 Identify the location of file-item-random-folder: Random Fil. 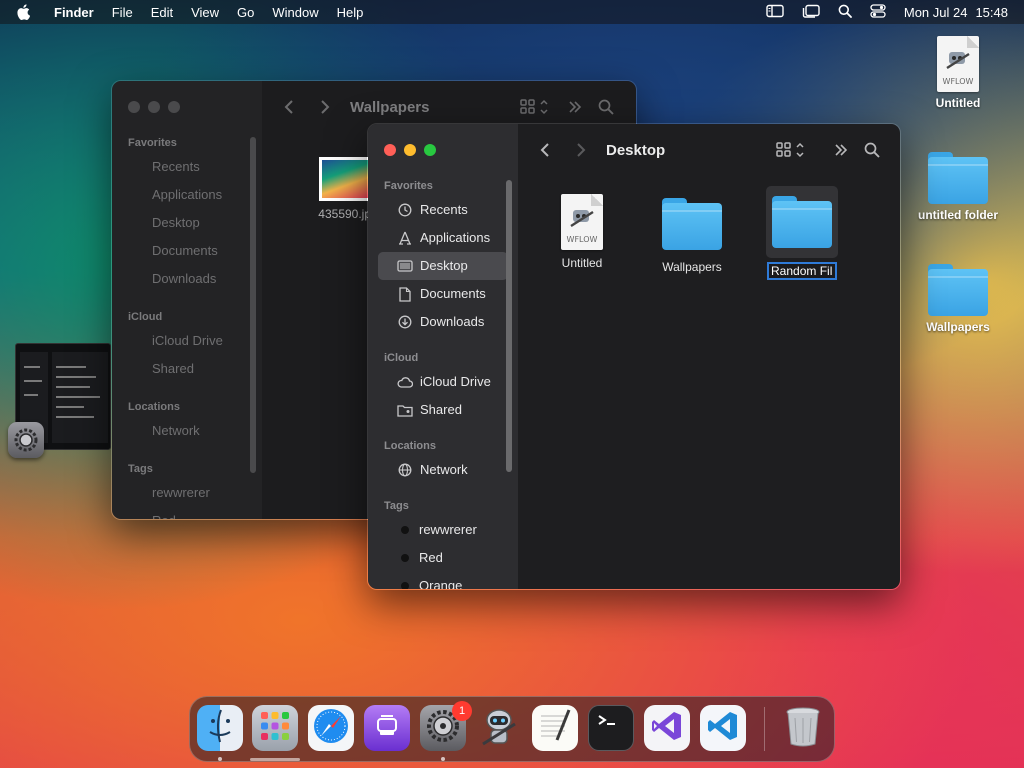
(802, 235).